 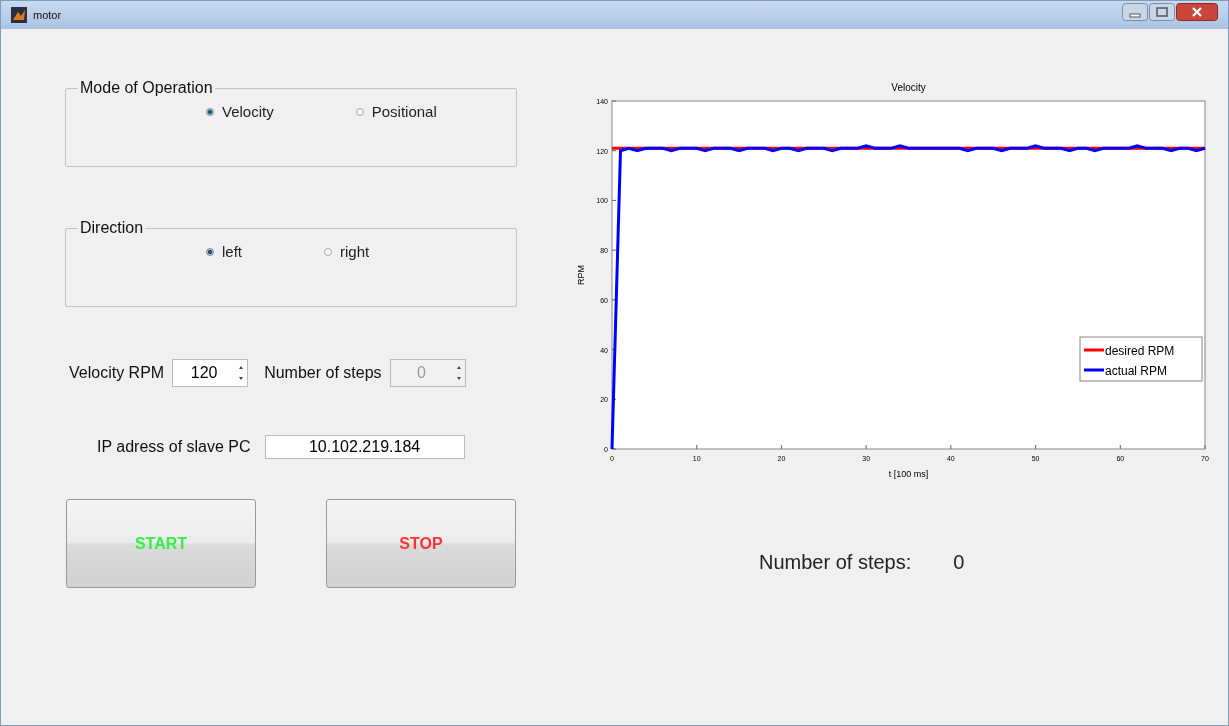 I want to click on velocity-spinner: 120, so click(x=210, y=373).